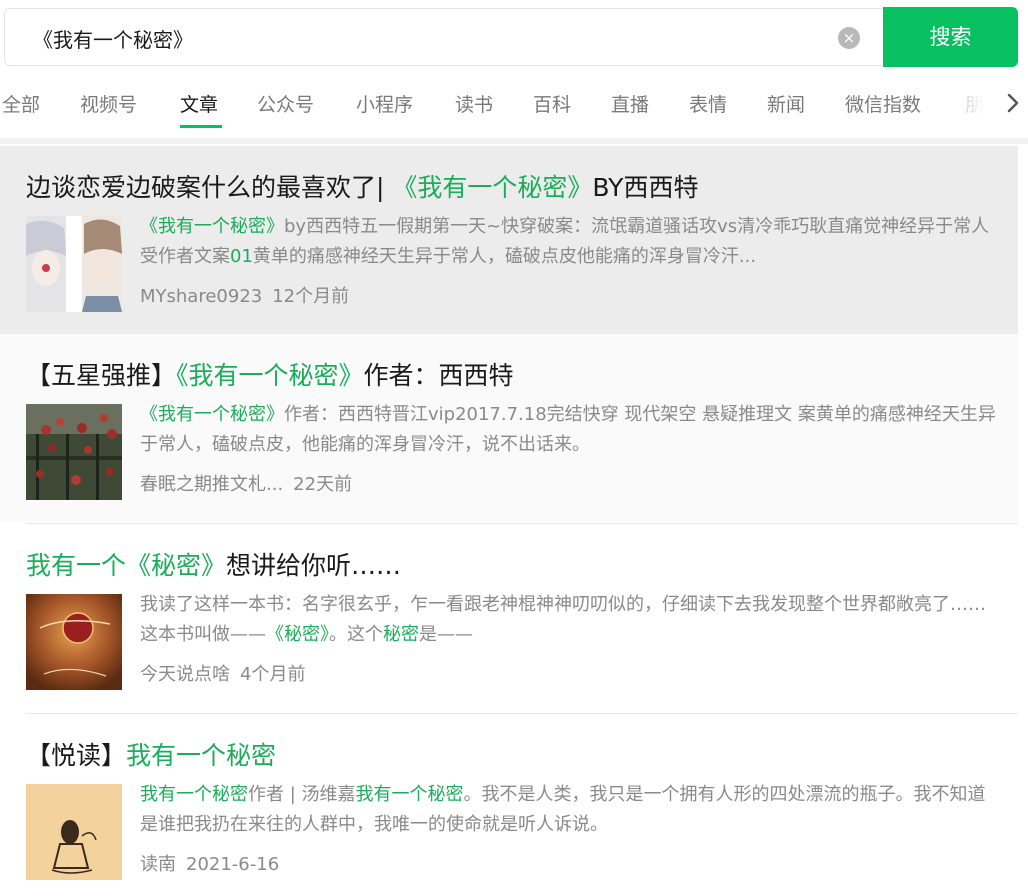 This screenshot has height=896, width=1028. I want to click on search-bar: × 搜索, so click(514, 37).